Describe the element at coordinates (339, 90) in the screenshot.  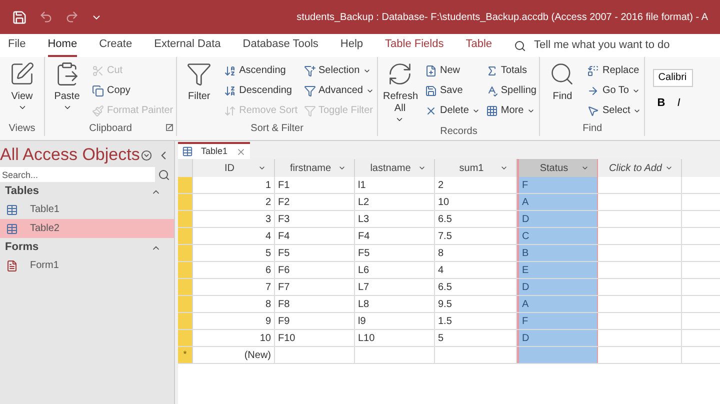
I see `ribbon-button: Advanced` at that location.